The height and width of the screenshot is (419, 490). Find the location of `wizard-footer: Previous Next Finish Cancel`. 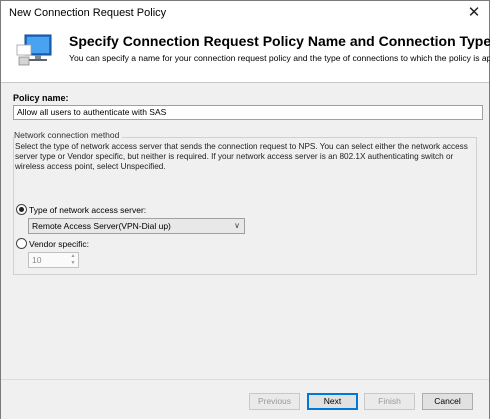

wizard-footer: Previous Next Finish Cancel is located at coordinates (245, 399).